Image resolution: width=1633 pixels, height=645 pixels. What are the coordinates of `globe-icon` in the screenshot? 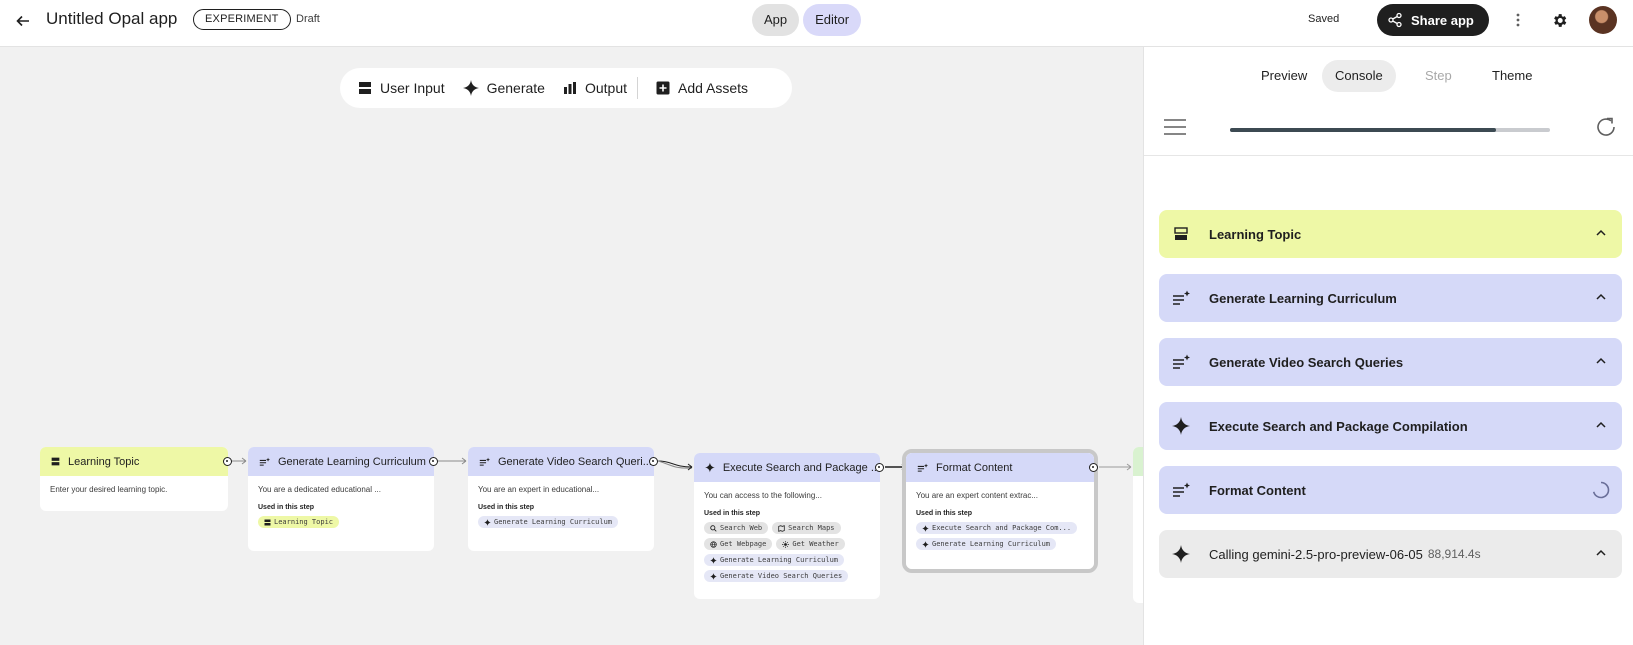 It's located at (713, 544).